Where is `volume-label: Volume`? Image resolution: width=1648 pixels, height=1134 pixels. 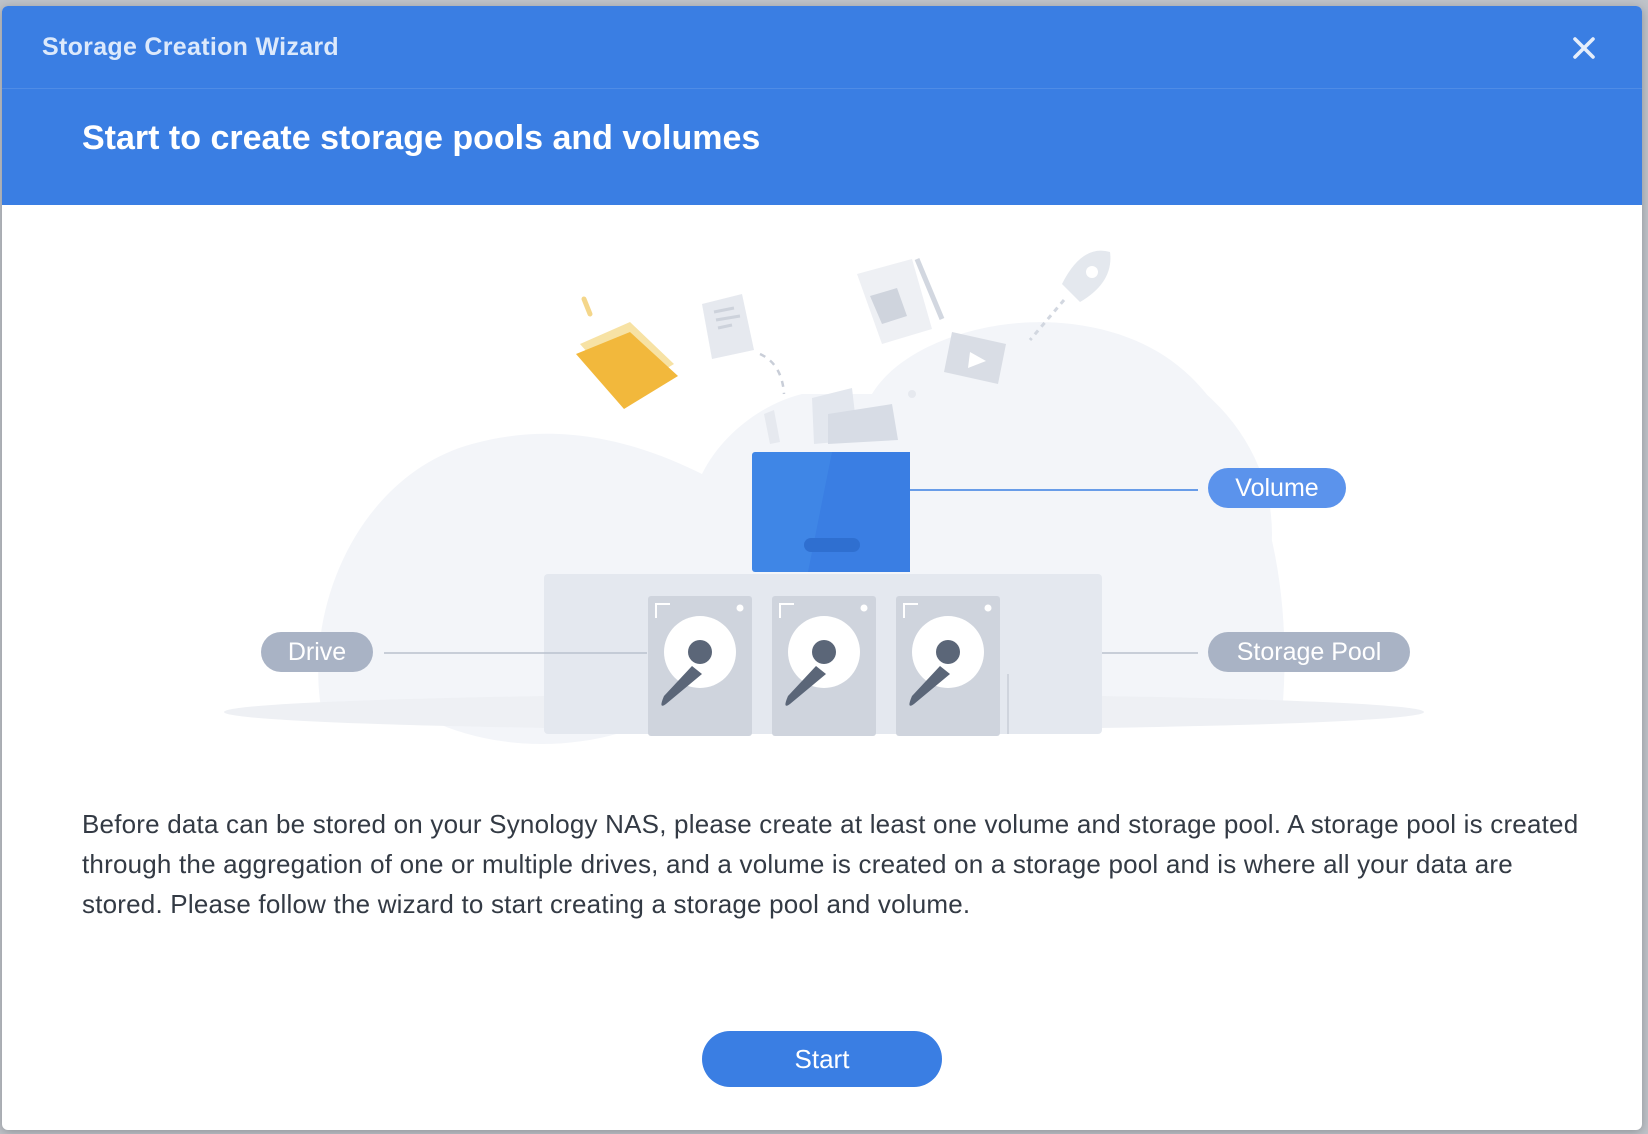
volume-label: Volume is located at coordinates (1277, 488).